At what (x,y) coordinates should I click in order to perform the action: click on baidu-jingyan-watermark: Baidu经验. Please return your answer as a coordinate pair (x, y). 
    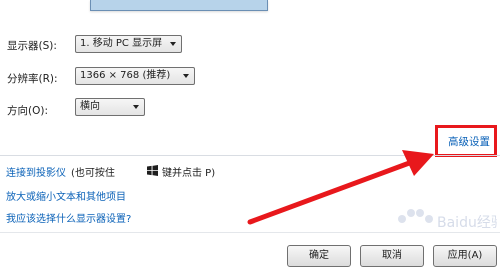
    Looking at the image, I should click on (447, 220).